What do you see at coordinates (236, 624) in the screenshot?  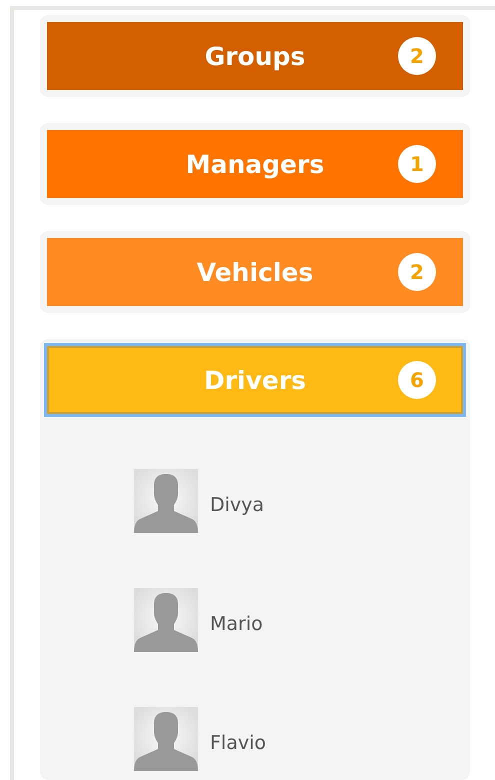 I see `driver-name: Mario` at bounding box center [236, 624].